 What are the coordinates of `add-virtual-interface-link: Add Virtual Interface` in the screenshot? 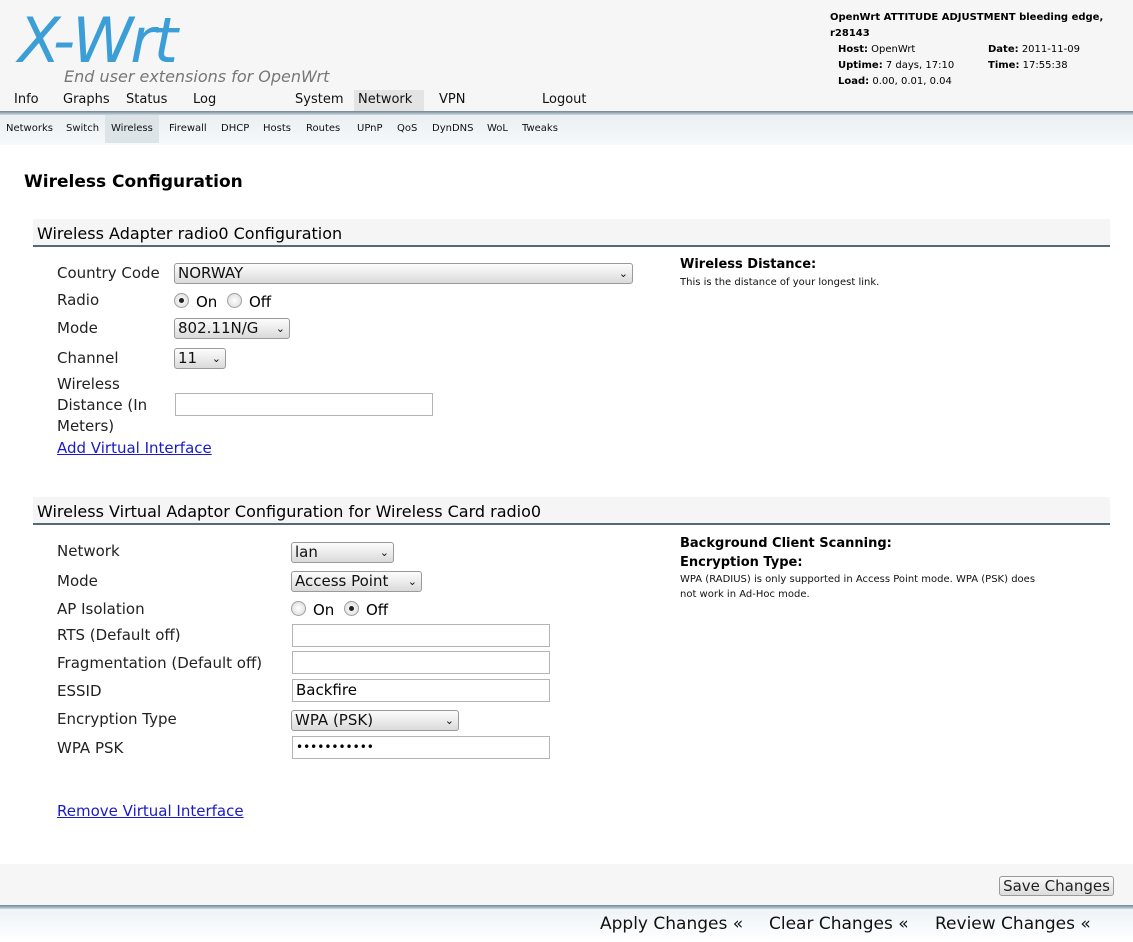 It's located at (134, 448).